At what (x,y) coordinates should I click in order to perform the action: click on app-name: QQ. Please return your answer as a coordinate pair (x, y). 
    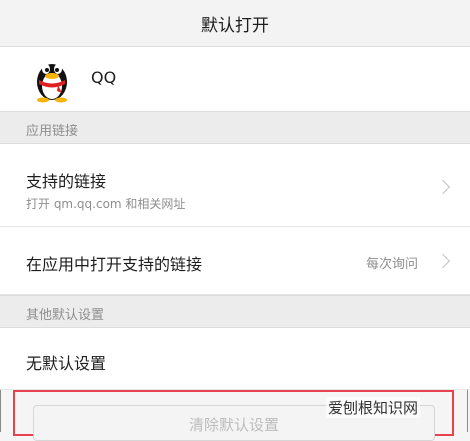
    Looking at the image, I should click on (104, 77).